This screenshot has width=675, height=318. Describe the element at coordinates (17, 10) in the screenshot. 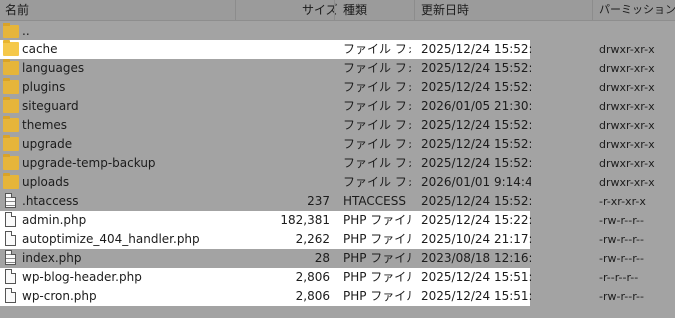

I see `header-name: 名前` at that location.